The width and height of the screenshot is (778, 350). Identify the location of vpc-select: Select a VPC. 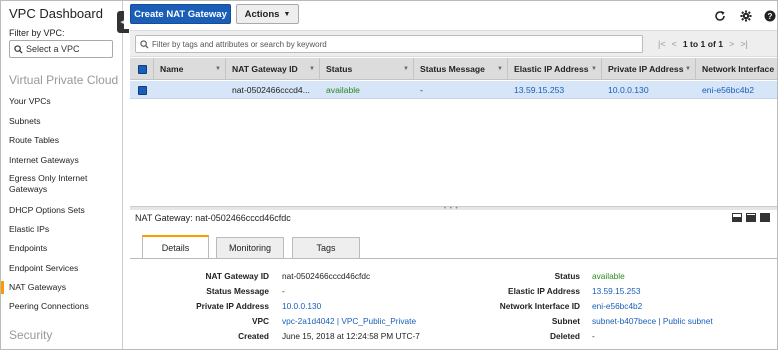
(61, 49).